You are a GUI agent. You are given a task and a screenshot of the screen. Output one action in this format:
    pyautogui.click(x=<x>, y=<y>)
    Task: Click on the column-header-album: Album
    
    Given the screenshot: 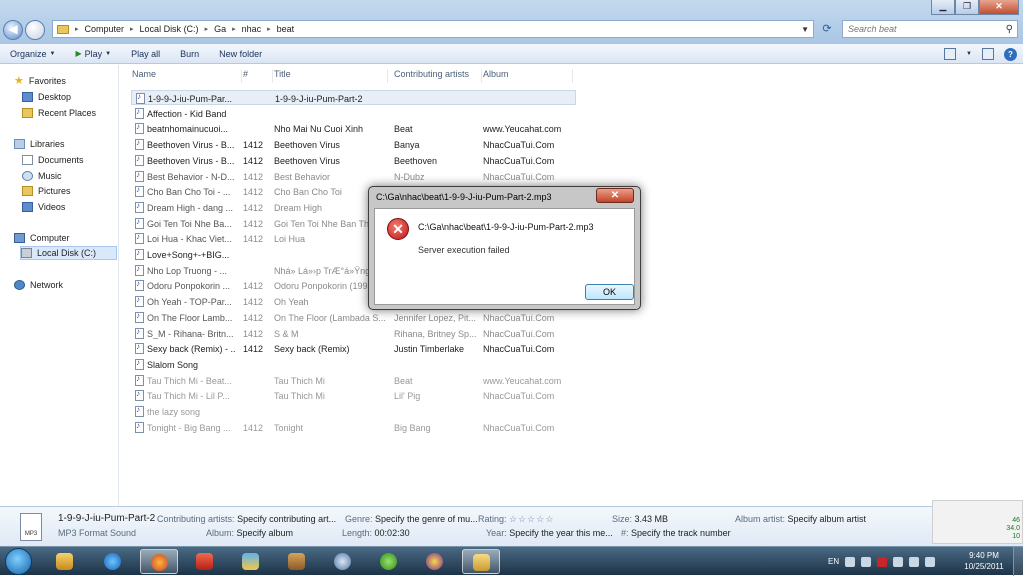 What is the action you would take?
    pyautogui.click(x=528, y=76)
    